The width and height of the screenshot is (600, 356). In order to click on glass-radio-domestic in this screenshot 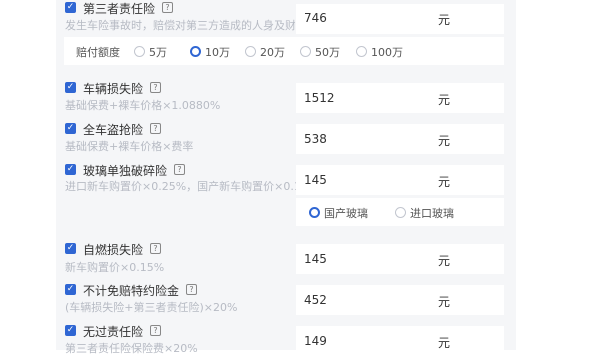, I will do `click(314, 212)`.